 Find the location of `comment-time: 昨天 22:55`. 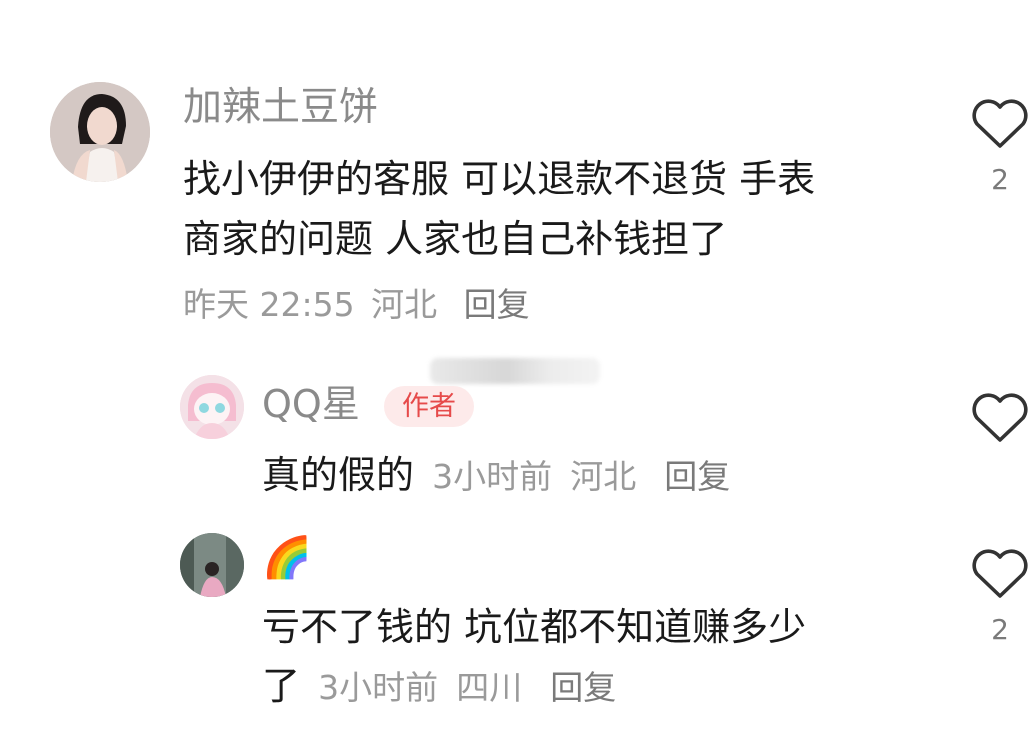

comment-time: 昨天 22:55 is located at coordinates (269, 304).